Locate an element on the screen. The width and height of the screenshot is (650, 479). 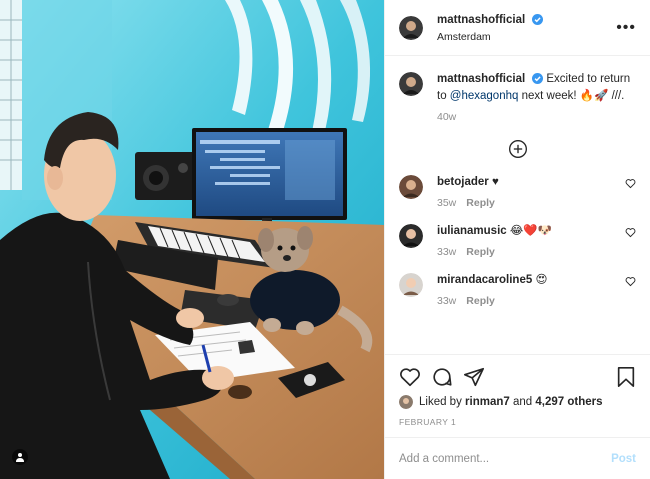
comment-timestamp: 35w is located at coordinates (446, 203).